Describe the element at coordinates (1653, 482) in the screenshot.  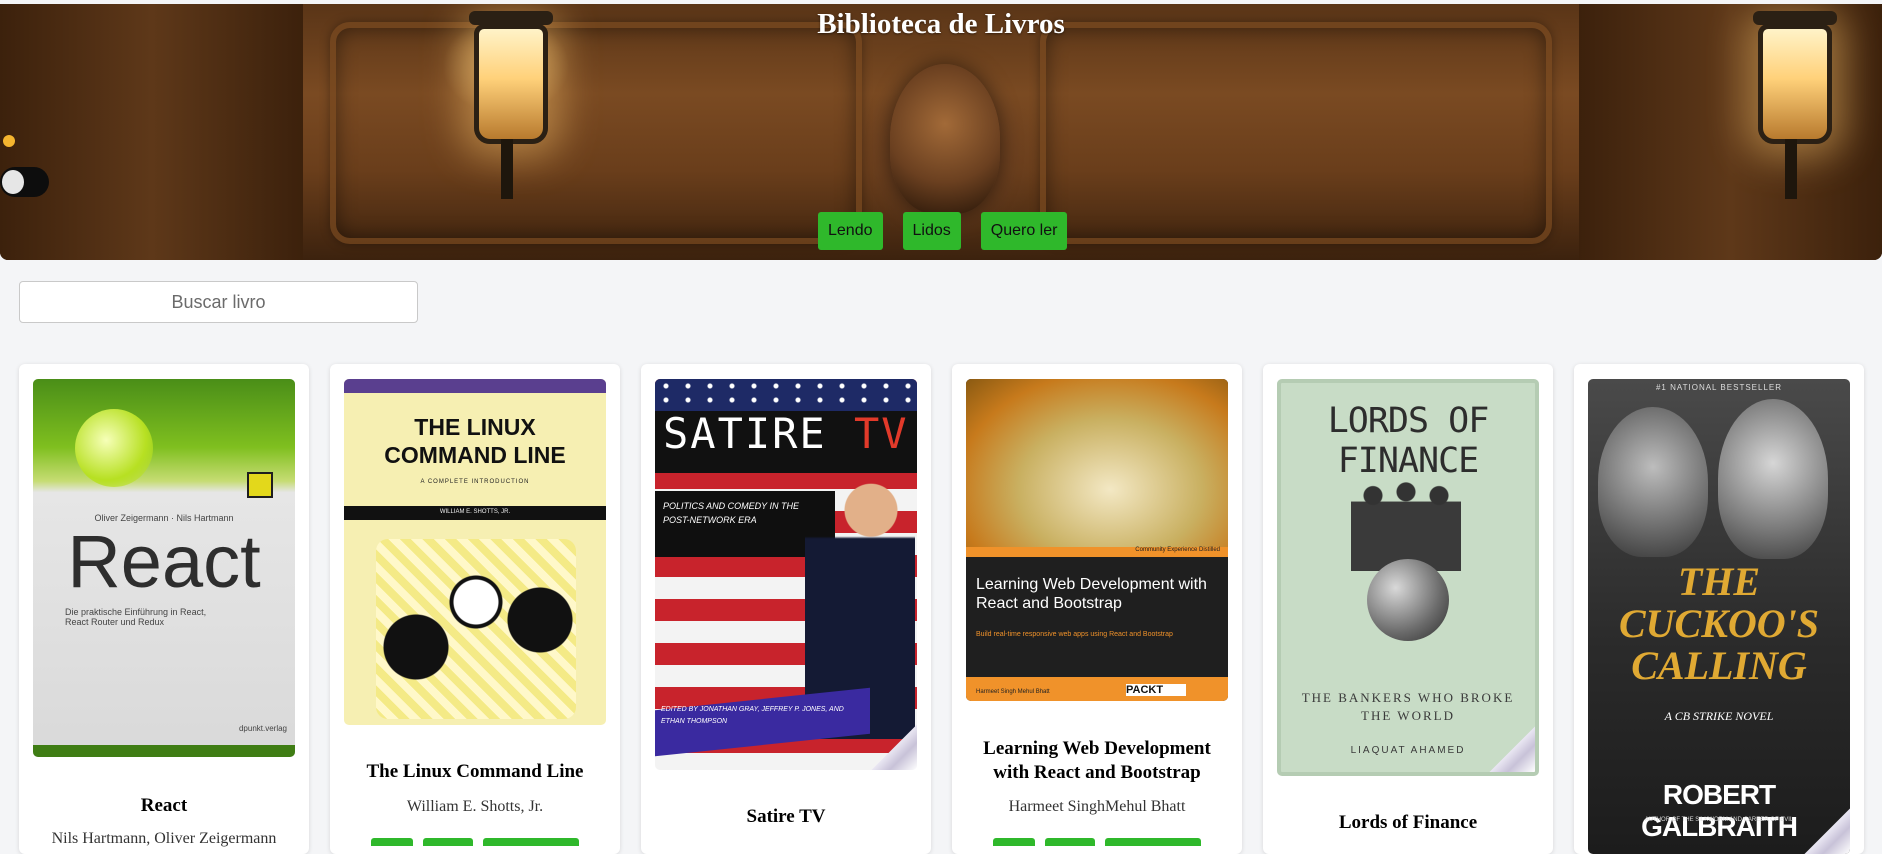
I see `cover-man-image` at that location.